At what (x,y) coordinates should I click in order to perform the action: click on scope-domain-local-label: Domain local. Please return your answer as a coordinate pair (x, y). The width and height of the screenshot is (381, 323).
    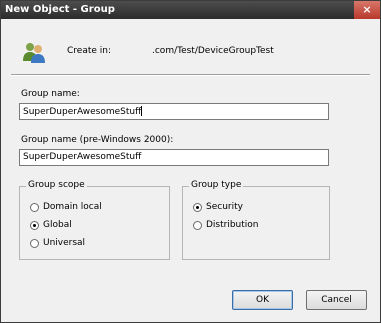
    Looking at the image, I should click on (72, 207).